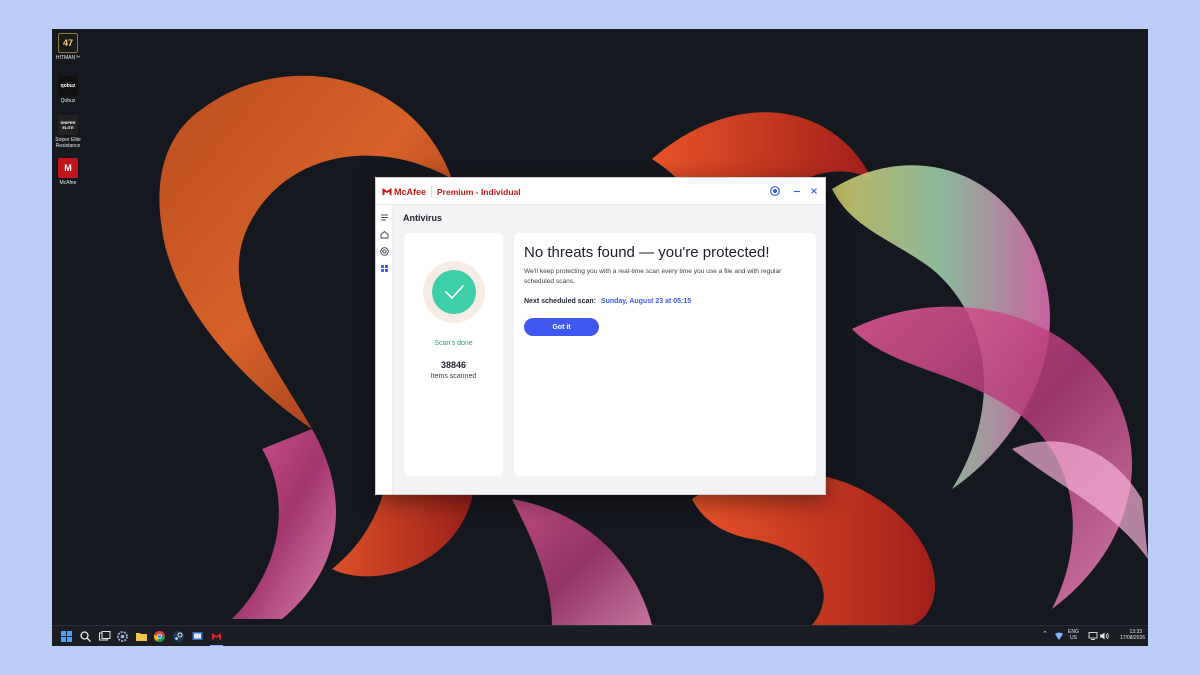 The height and width of the screenshot is (675, 1200). I want to click on scan-status-ring, so click(454, 292).